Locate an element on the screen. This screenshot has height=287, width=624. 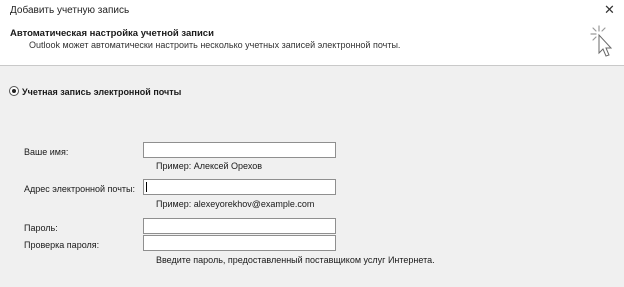
title-bar: Добавить учетную запись ✕ is located at coordinates (312, 10).